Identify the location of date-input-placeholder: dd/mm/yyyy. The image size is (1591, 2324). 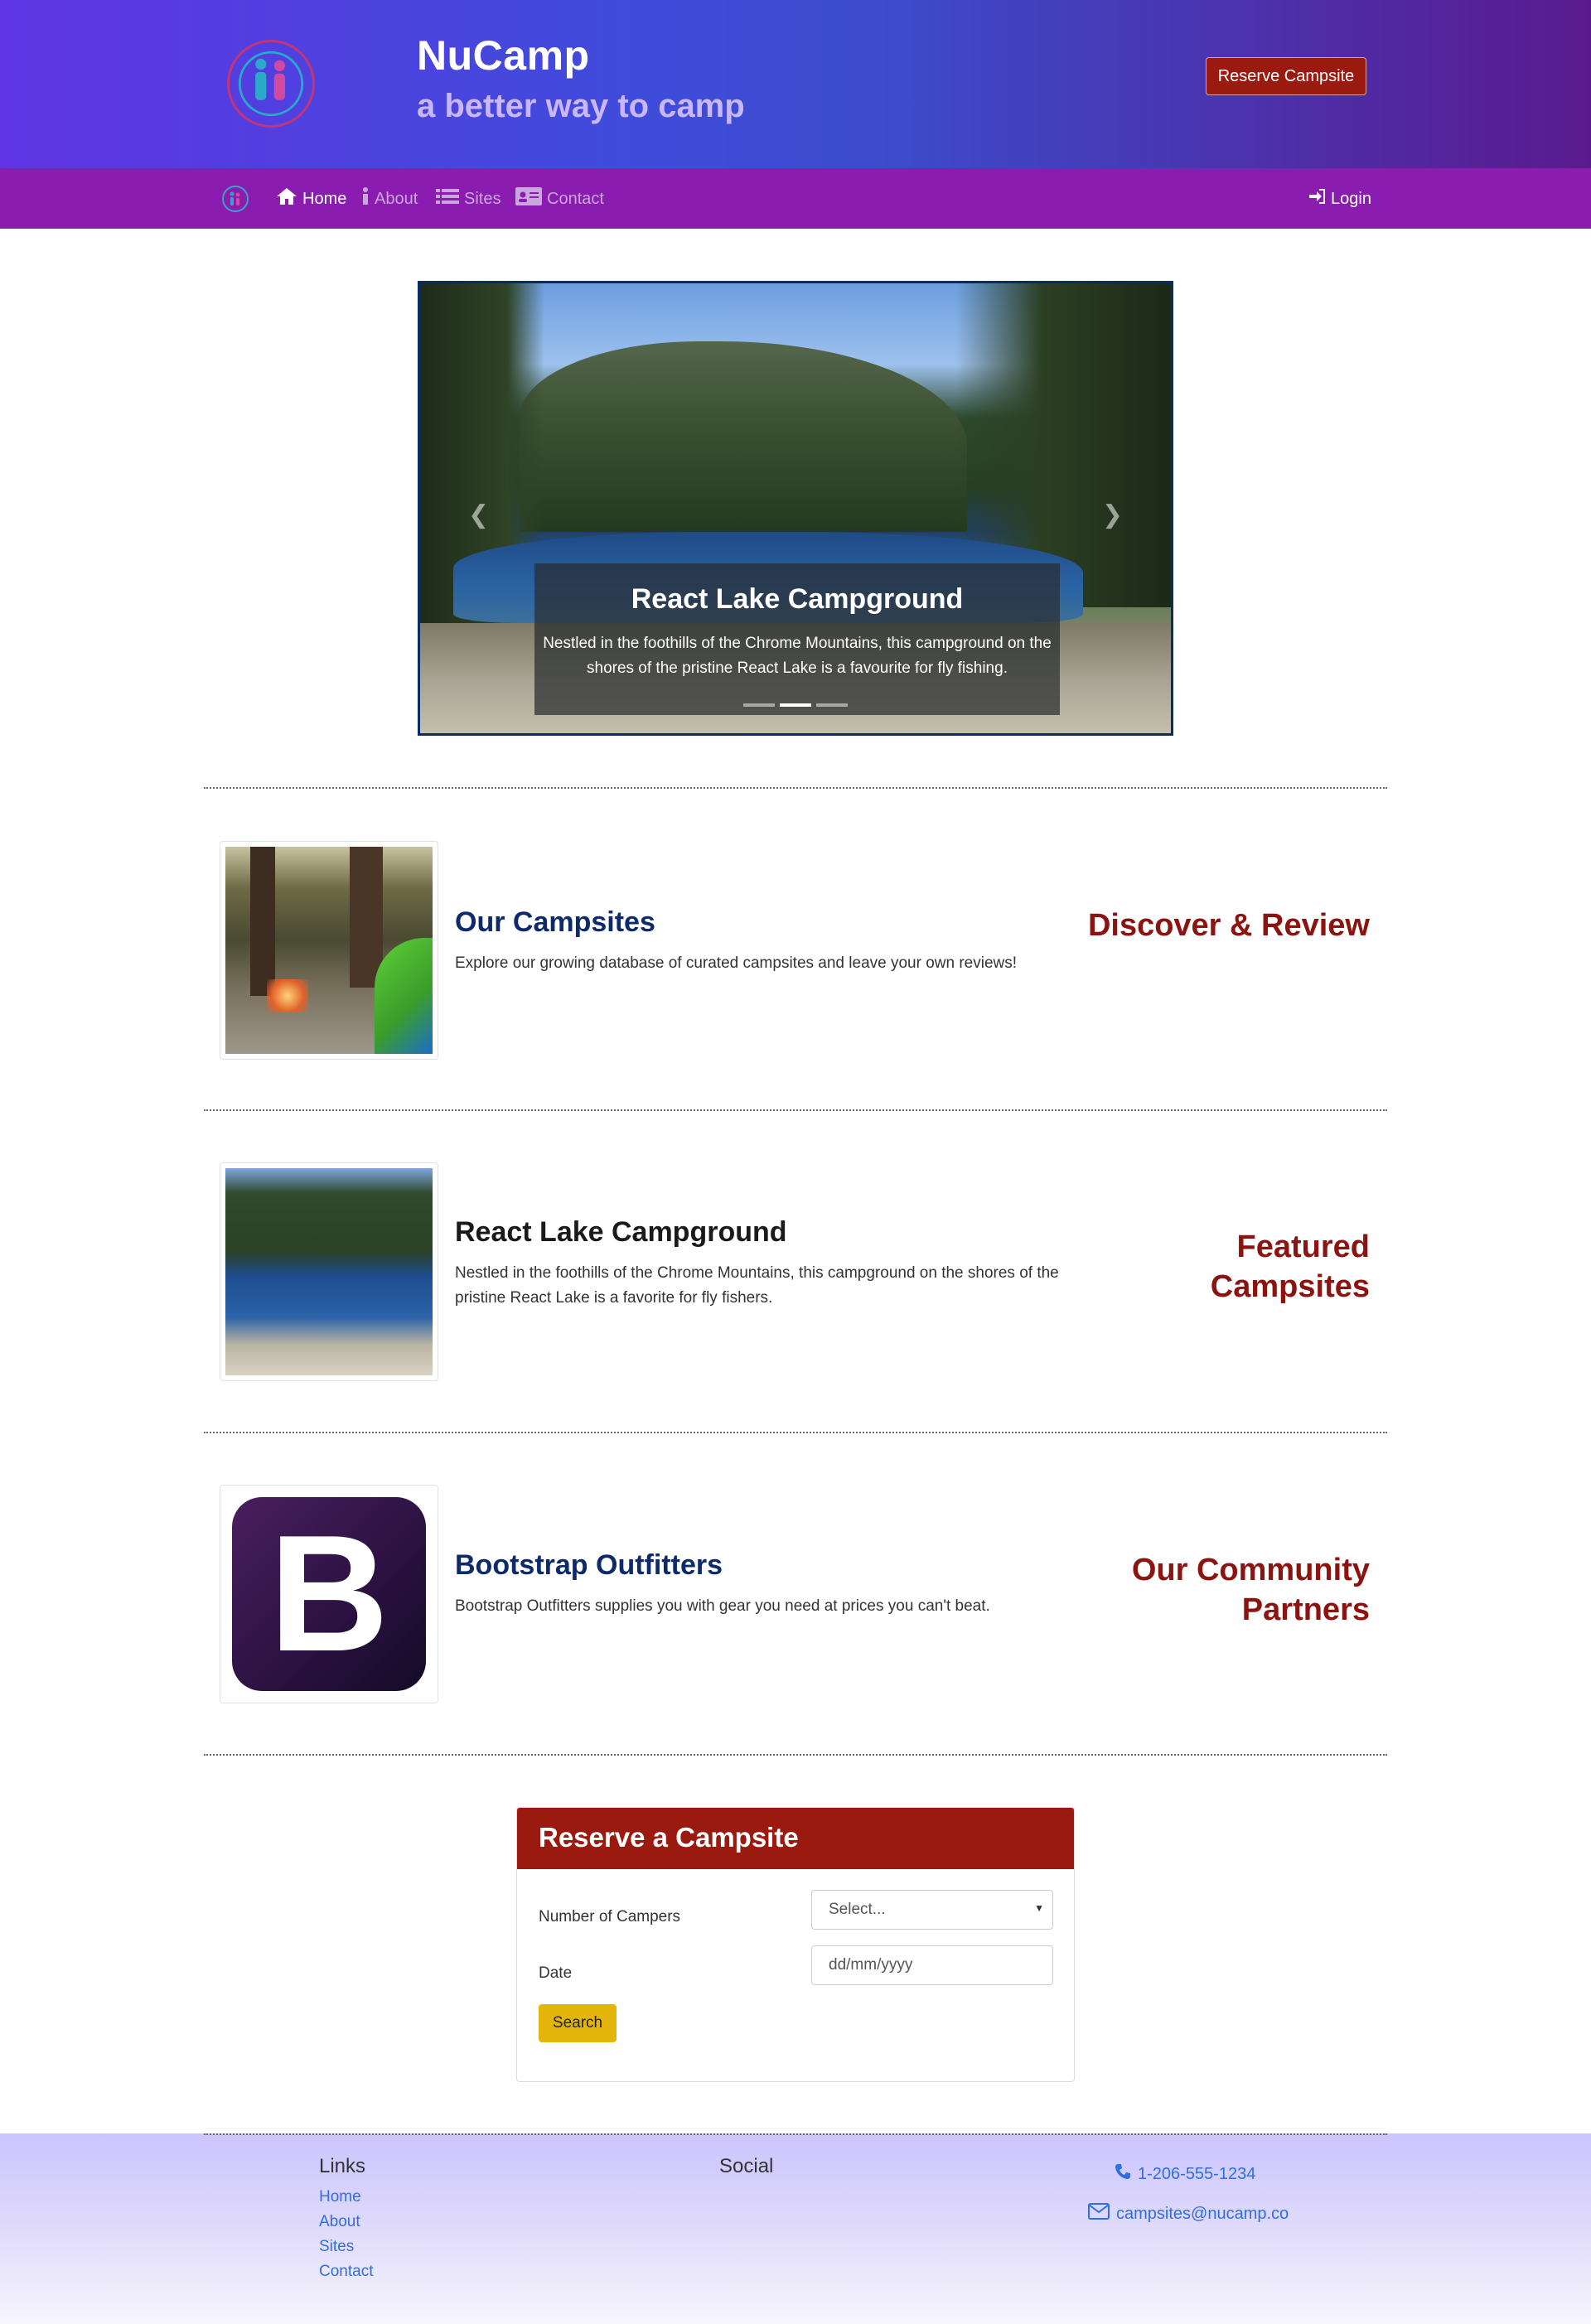
(871, 1965).